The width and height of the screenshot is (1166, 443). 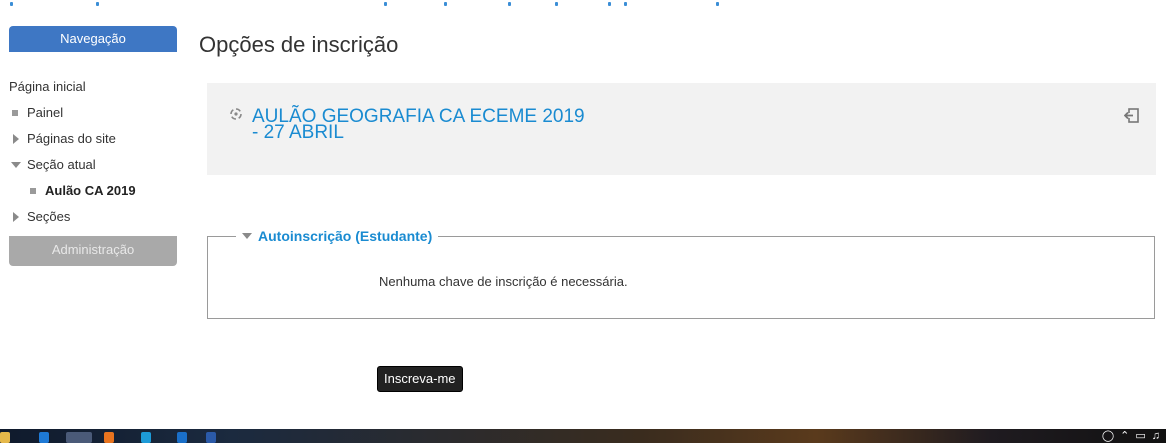 I want to click on nav-item-current-course: Aulão CA 2019, so click(x=89, y=191).